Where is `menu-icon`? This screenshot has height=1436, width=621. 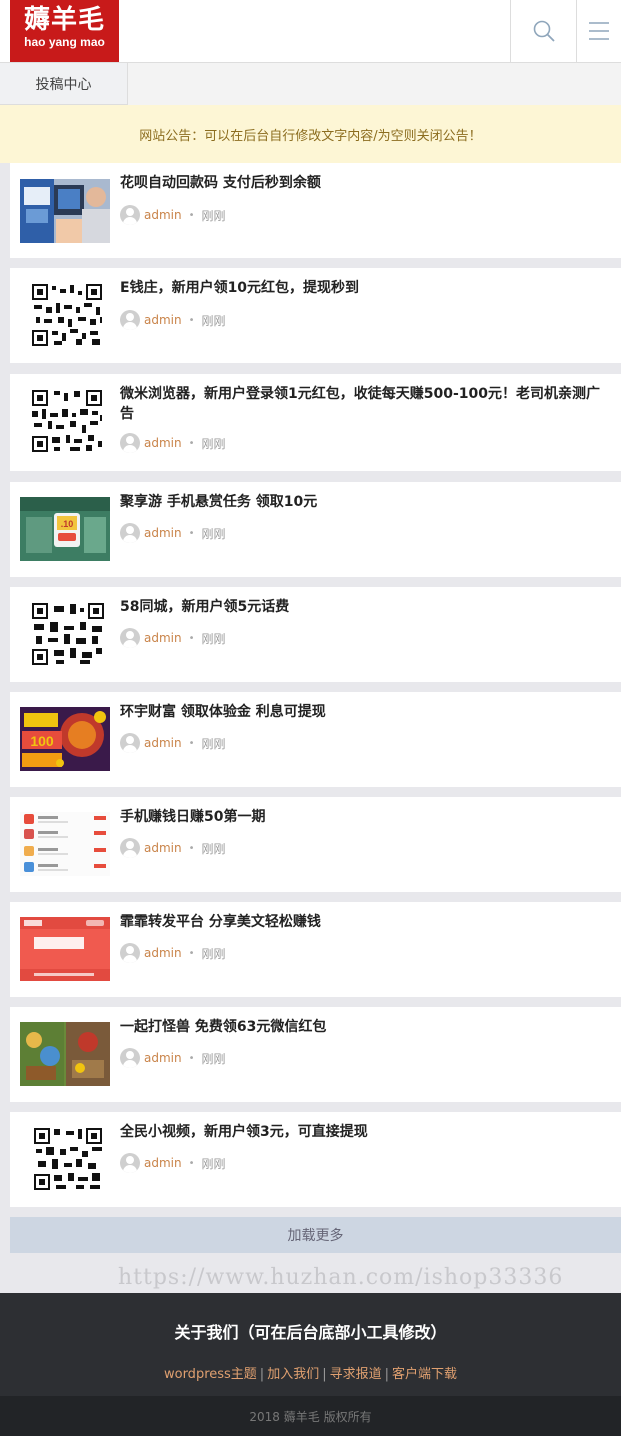
menu-icon is located at coordinates (599, 31).